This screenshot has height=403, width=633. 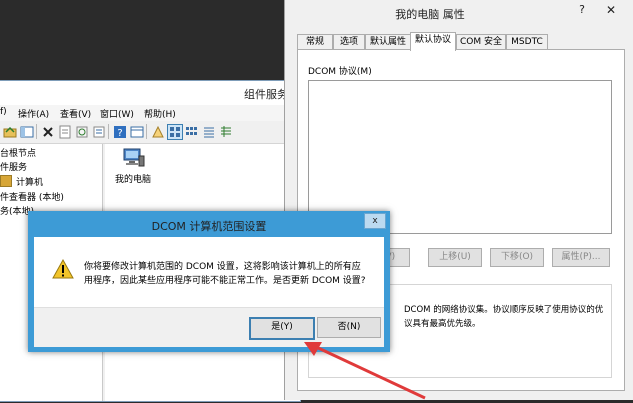 I want to click on tab-msdtc: MSDTC, so click(x=527, y=42).